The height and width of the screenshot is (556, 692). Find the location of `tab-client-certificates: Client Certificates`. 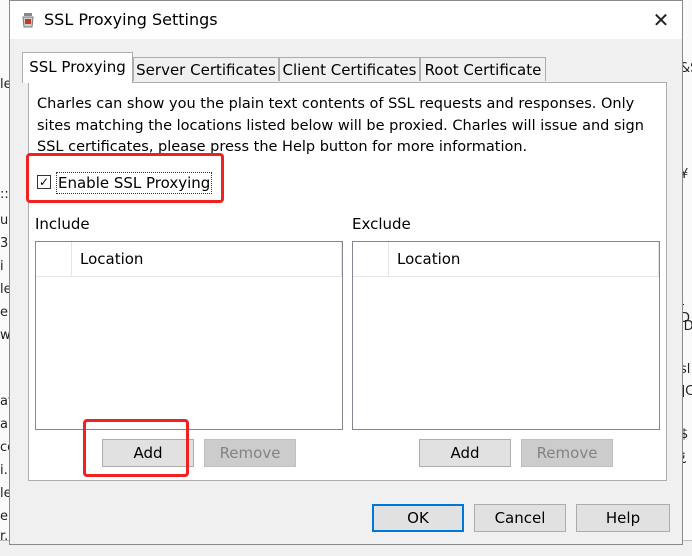

tab-client-certificates: Client Certificates is located at coordinates (349, 69).